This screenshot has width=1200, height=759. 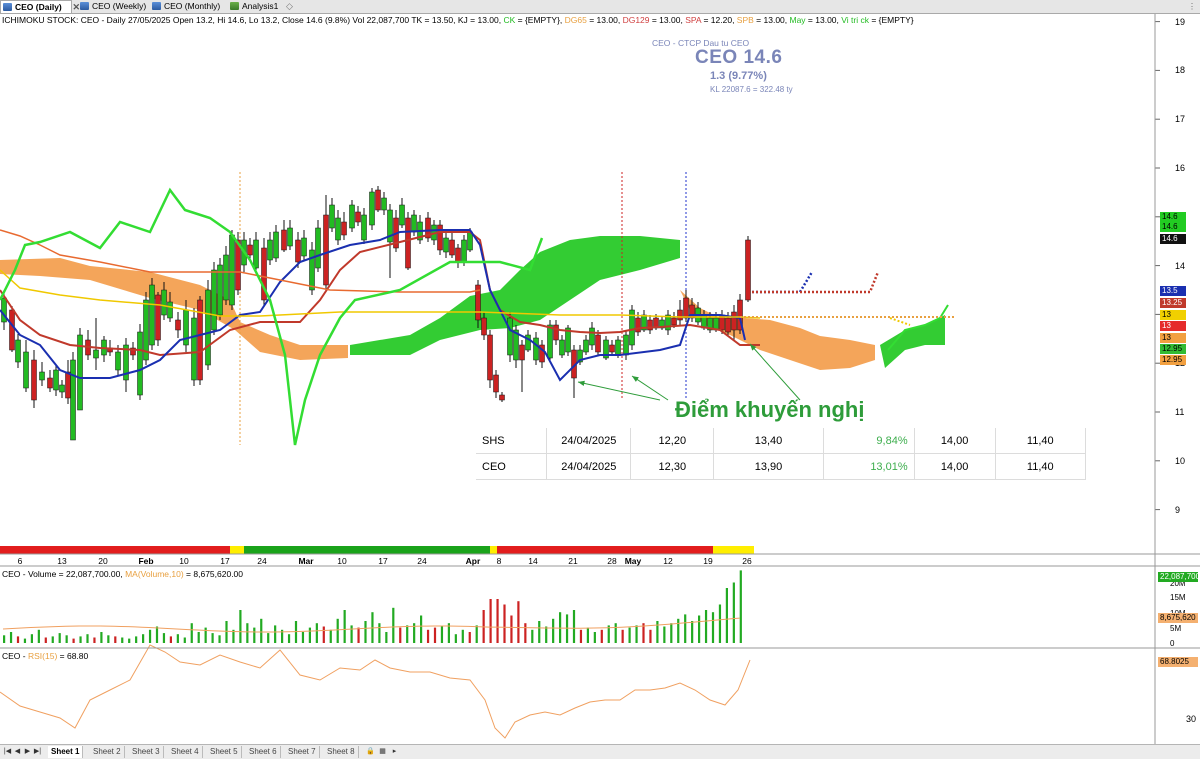 I want to click on more-sheet-icon: ▸, so click(x=394, y=751).